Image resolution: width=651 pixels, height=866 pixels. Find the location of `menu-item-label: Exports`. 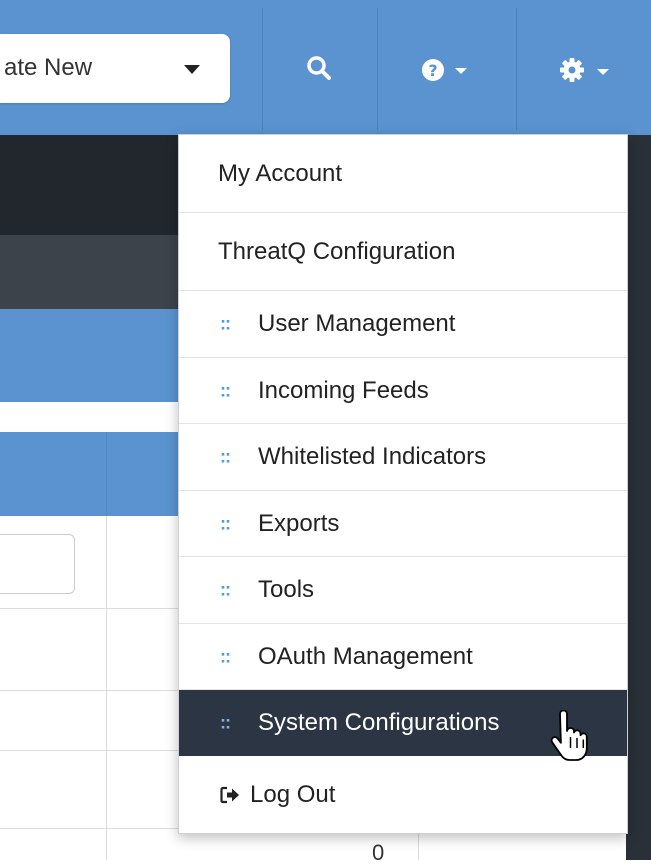

menu-item-label: Exports is located at coordinates (299, 523).